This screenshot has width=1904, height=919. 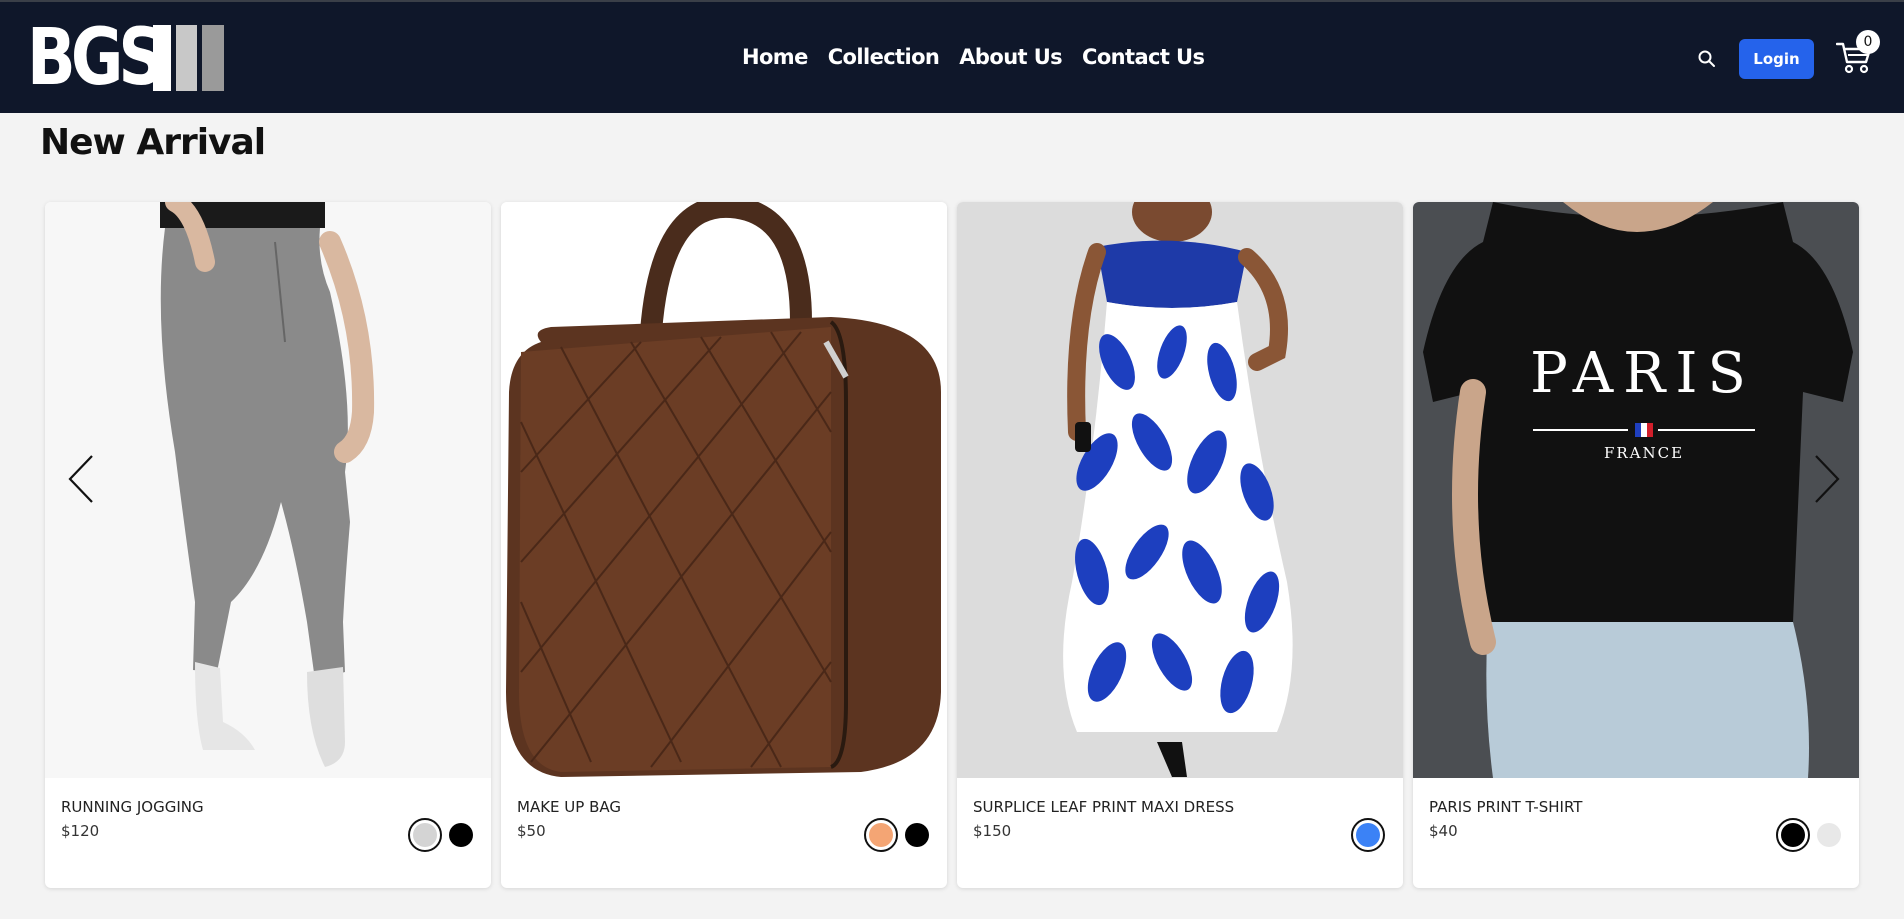 What do you see at coordinates (1010, 57) in the screenshot?
I see `nav-about-us: About Us` at bounding box center [1010, 57].